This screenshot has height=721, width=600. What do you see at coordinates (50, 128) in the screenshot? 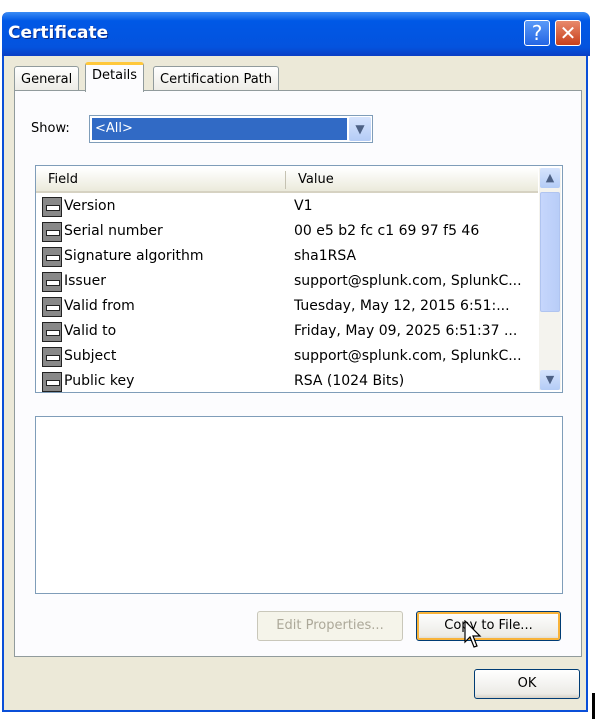
I see `show-label: Show:` at bounding box center [50, 128].